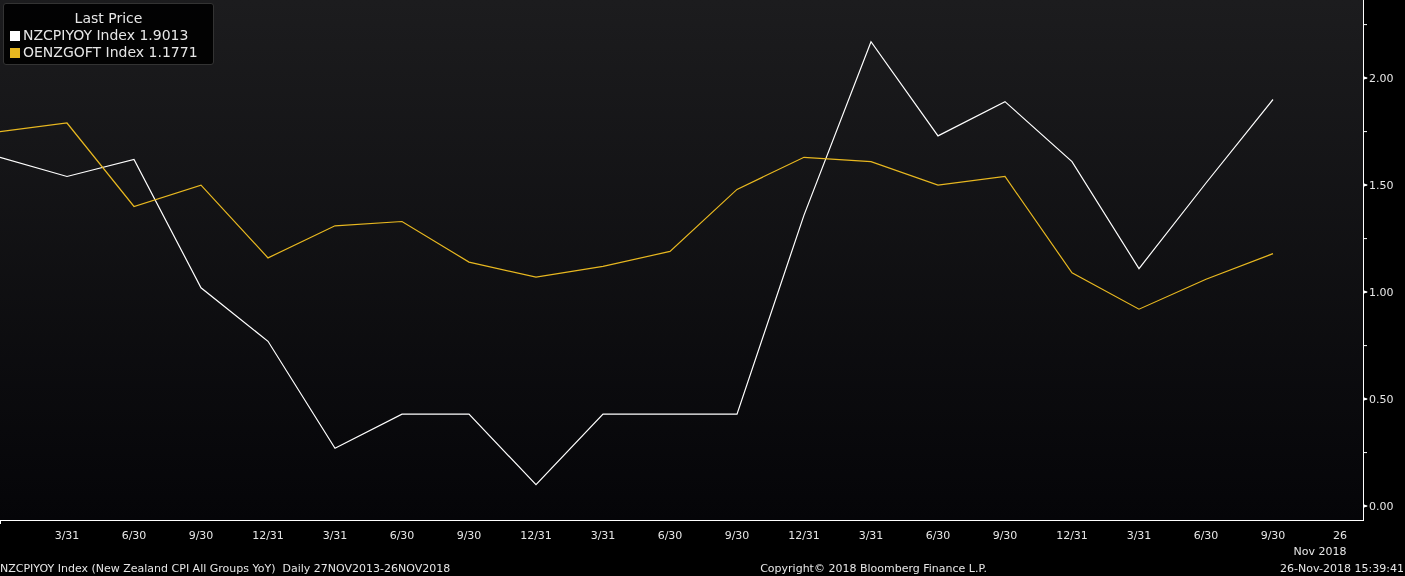  I want to click on y-tick-label: 1.50, so click(1381, 186).